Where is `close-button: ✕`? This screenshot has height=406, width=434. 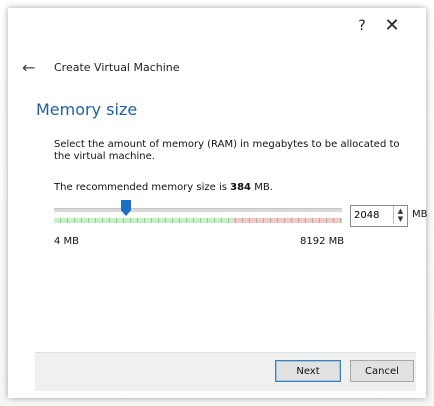
close-button: ✕ is located at coordinates (392, 26).